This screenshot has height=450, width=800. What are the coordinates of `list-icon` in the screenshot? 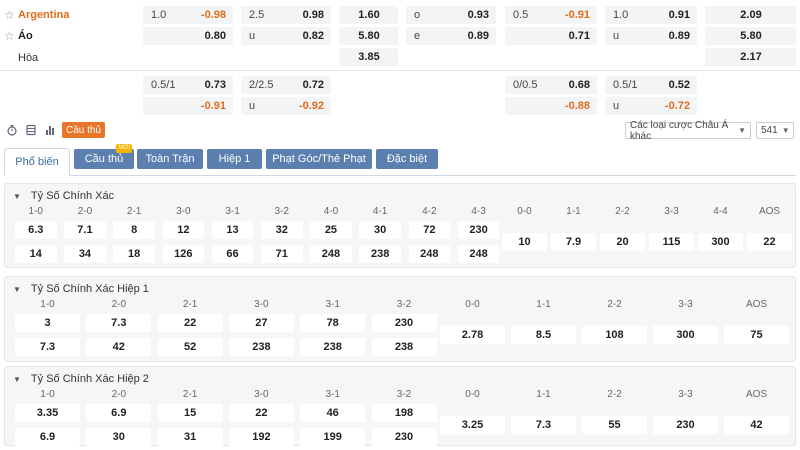 It's located at (31, 130).